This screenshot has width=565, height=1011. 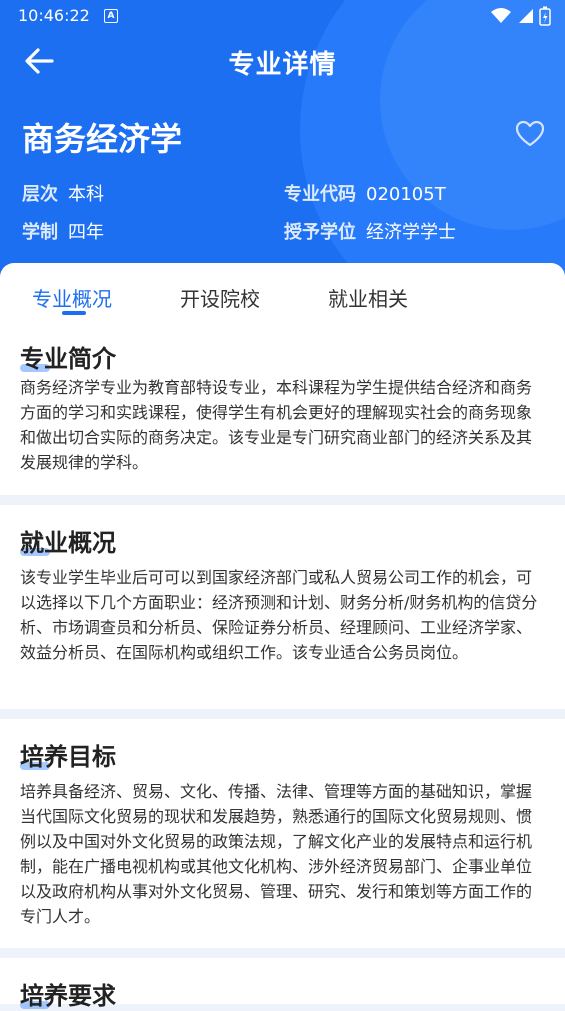 What do you see at coordinates (282, 65) in the screenshot?
I see `page-title: 专业详情` at bounding box center [282, 65].